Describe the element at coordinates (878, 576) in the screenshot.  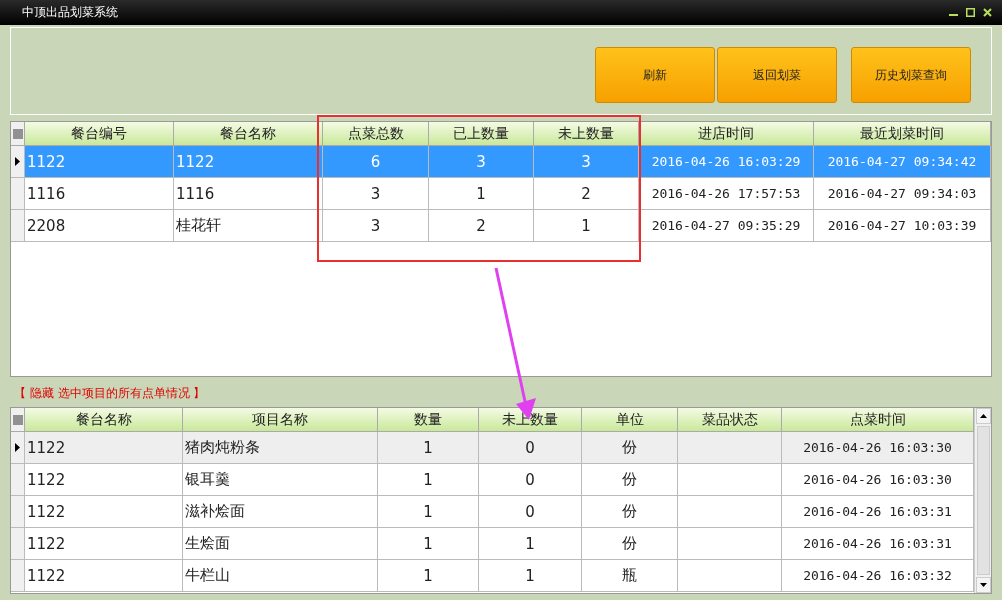
I see `table-cell: 2016-04-26 16:03:32` at that location.